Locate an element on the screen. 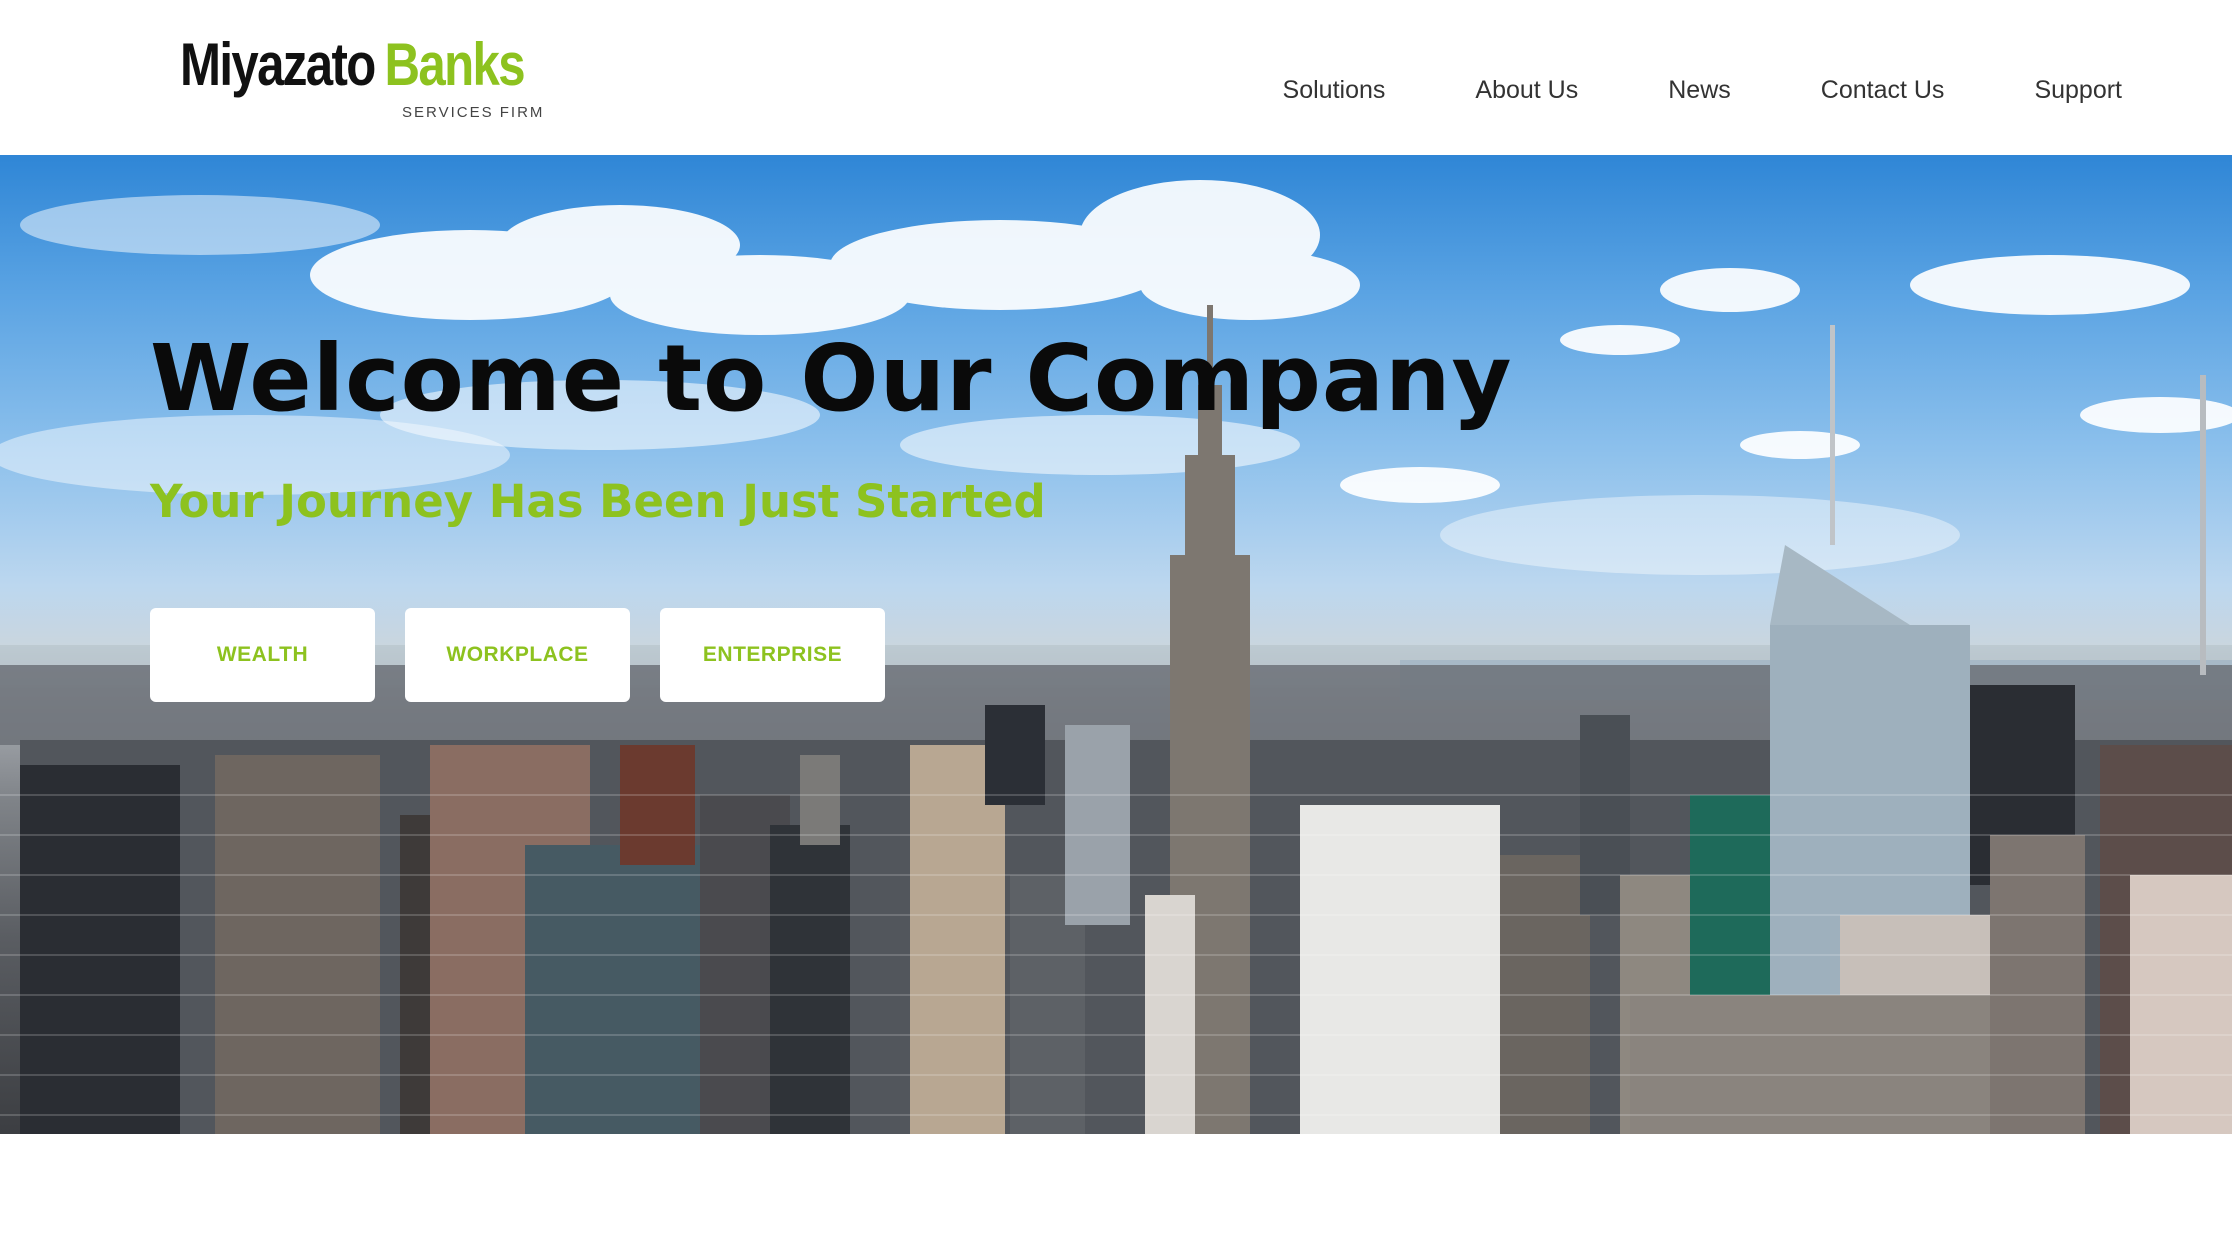  enterprise-button: ENTERPRISE is located at coordinates (772, 655).